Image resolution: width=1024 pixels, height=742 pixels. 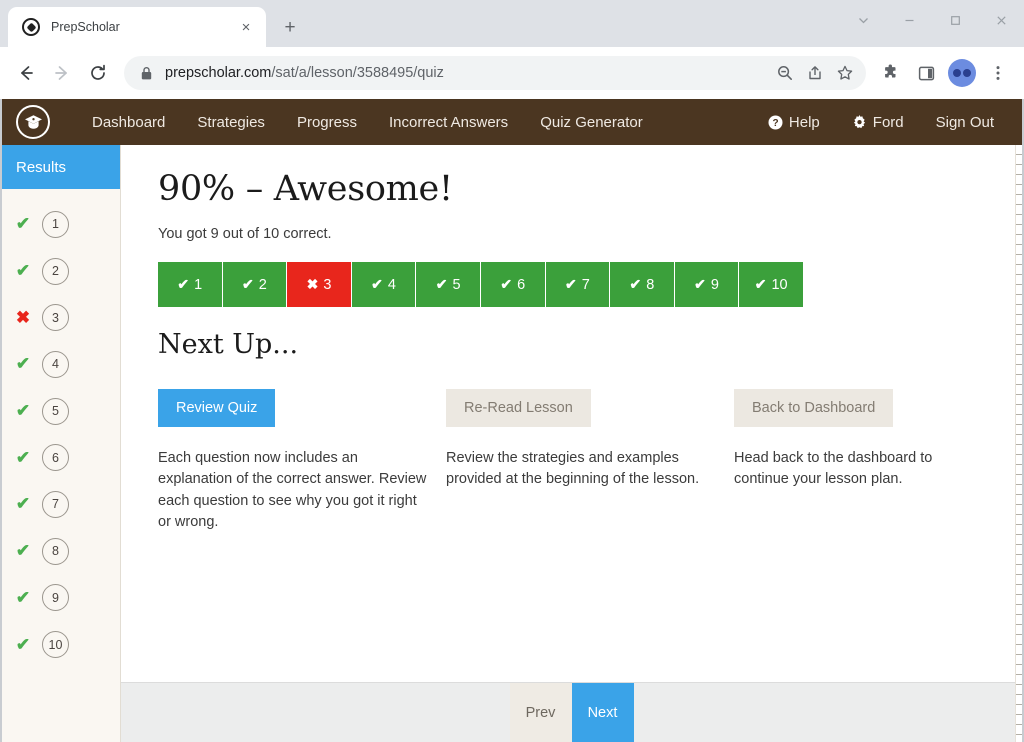 I want to click on sidebar-item-q10: ✔ 10, so click(x=61, y=644).